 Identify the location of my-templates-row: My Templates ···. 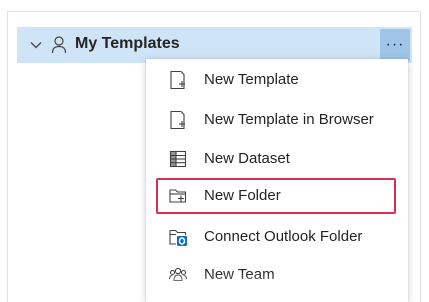
(214, 45).